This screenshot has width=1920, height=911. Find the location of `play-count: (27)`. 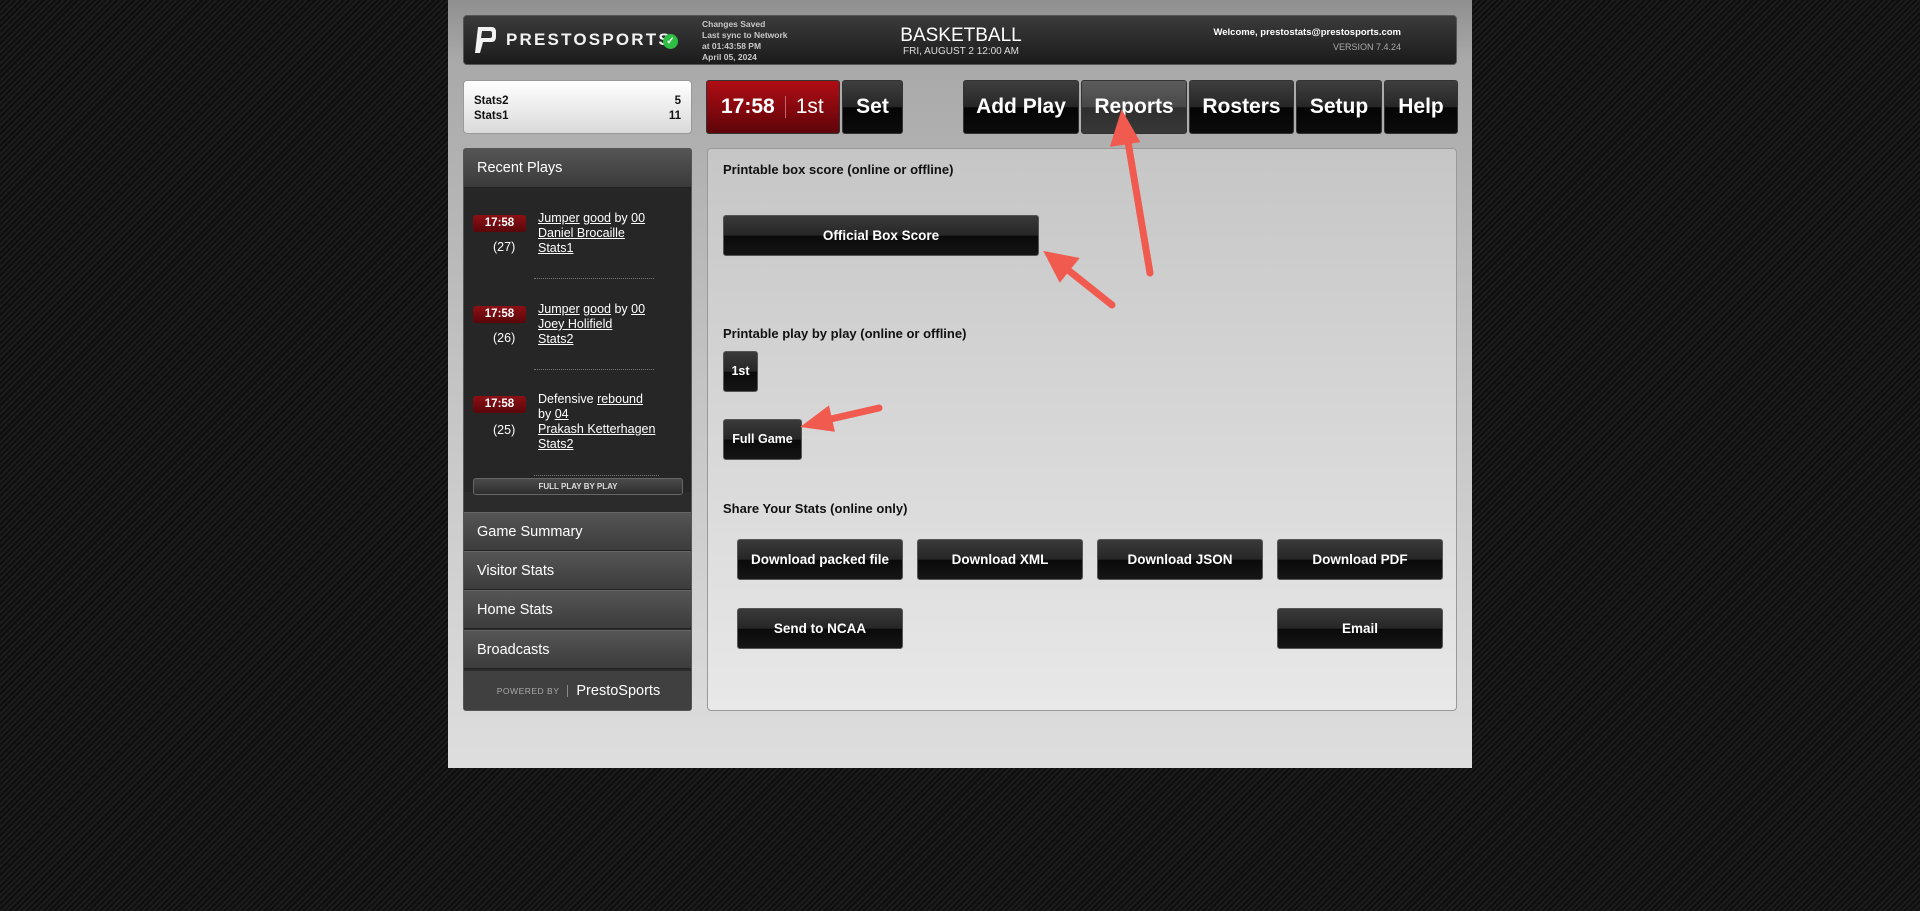

play-count: (27) is located at coordinates (504, 247).